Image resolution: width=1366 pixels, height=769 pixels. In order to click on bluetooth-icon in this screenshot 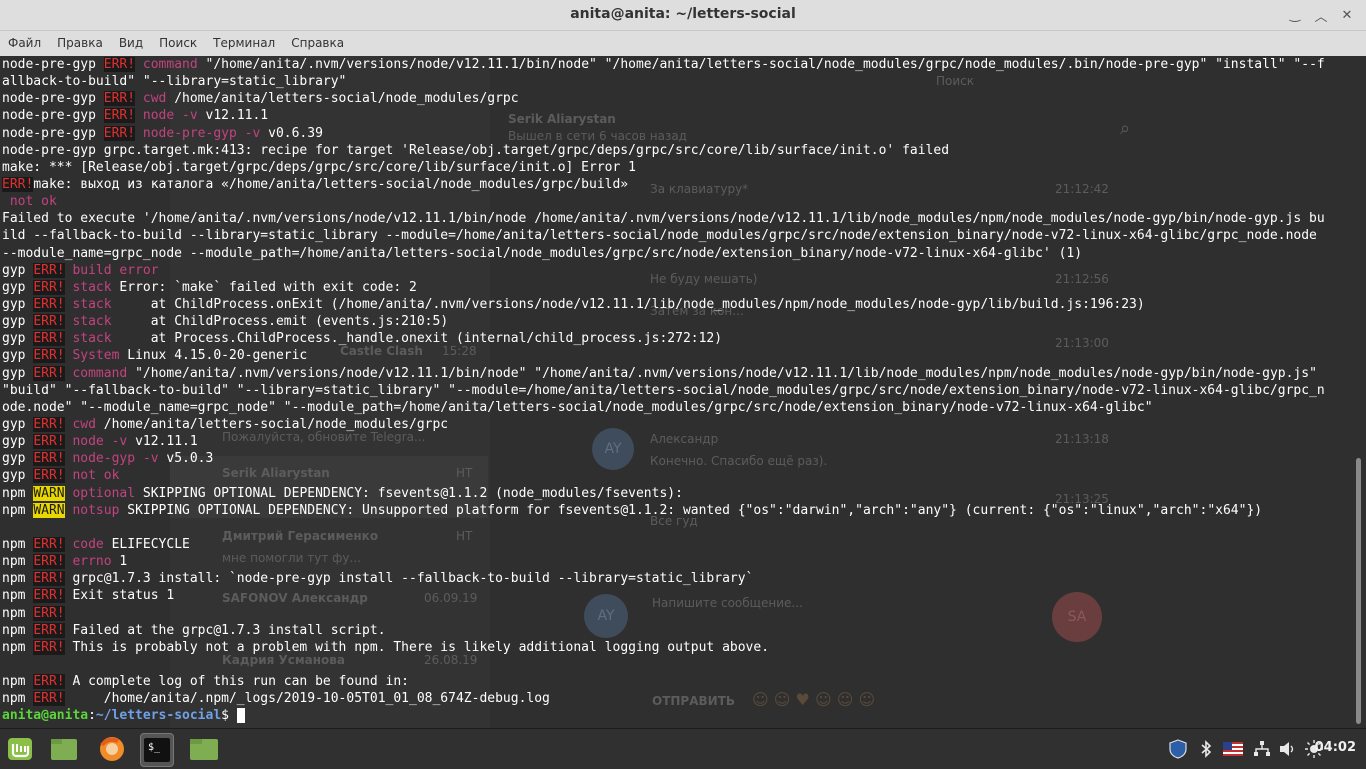, I will do `click(1206, 749)`.